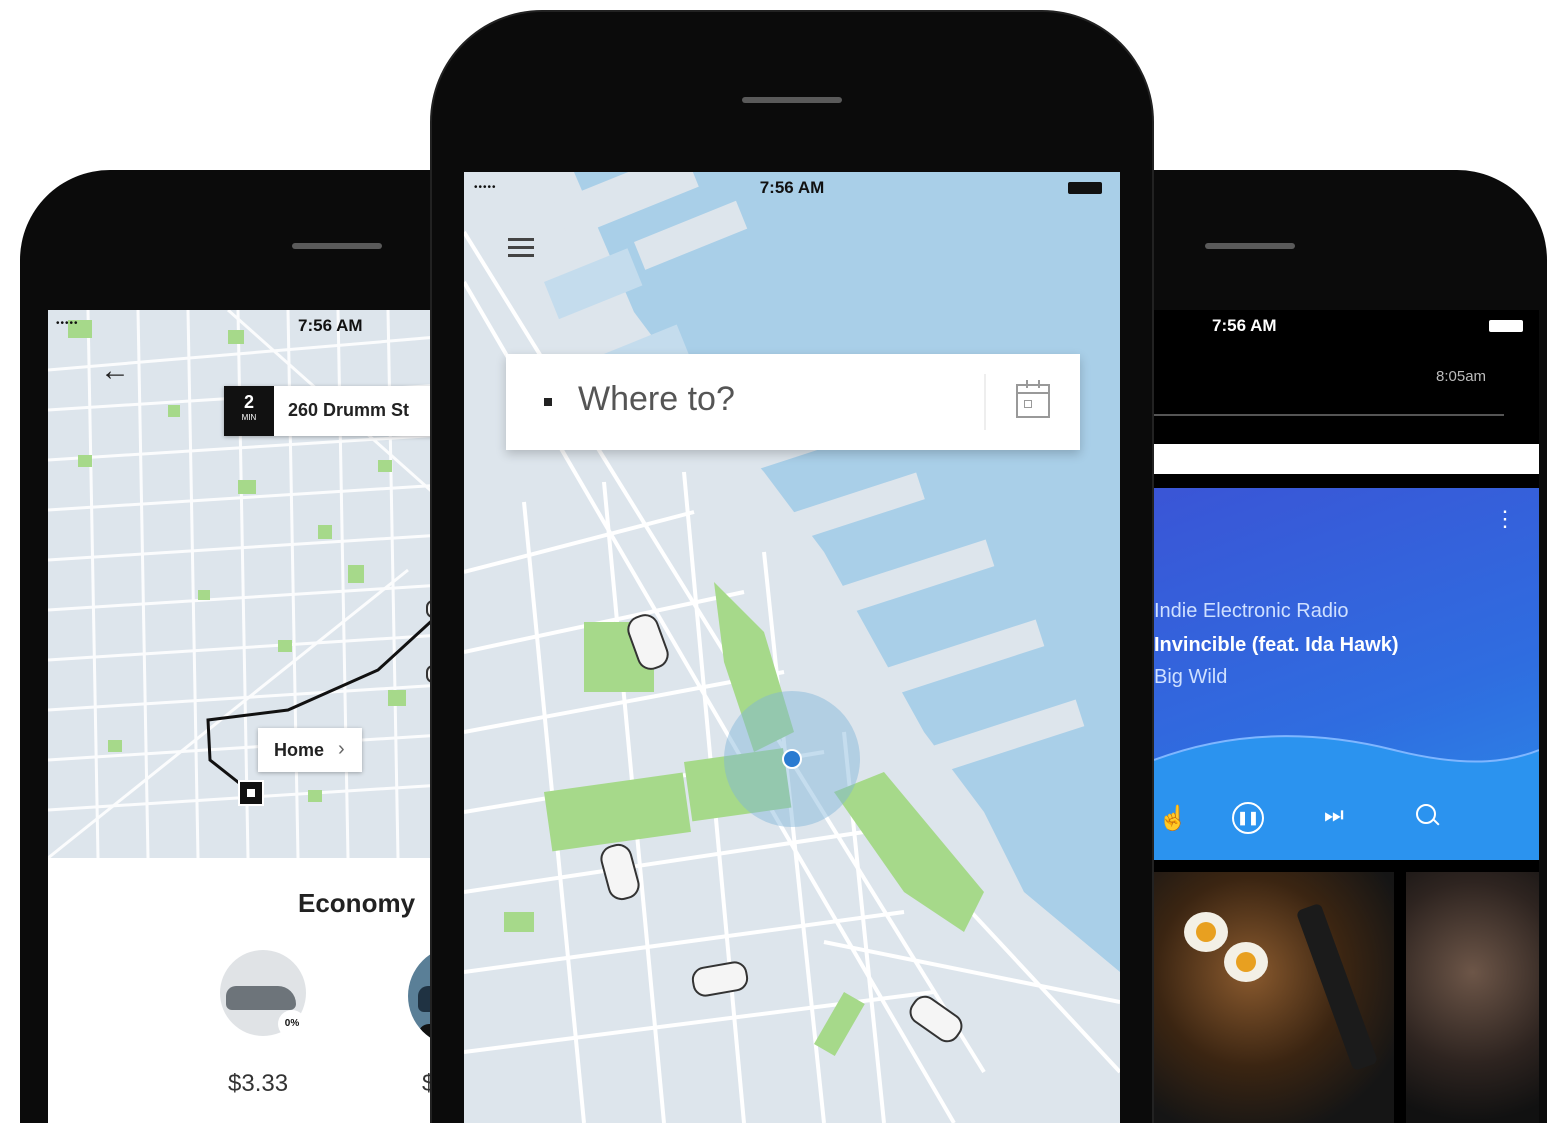  I want to click on station-name: Indie Electronic Radio, so click(1251, 611).